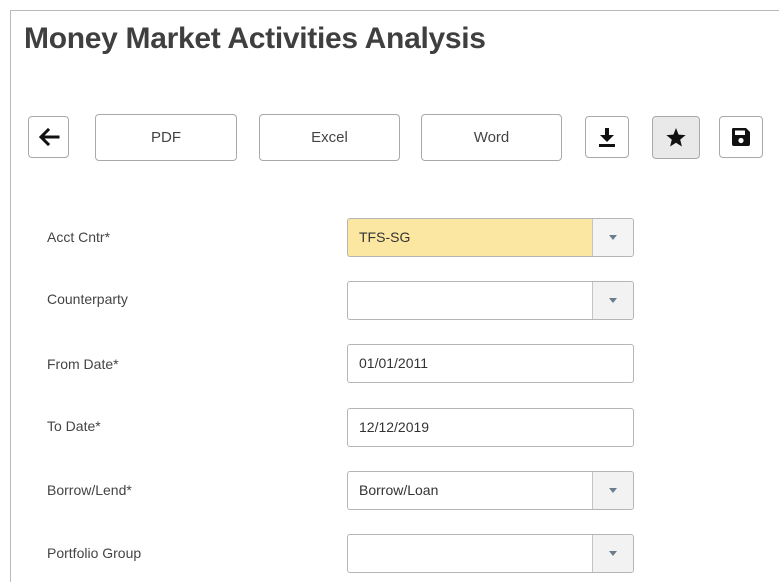  I want to click on download-button, so click(607, 137).